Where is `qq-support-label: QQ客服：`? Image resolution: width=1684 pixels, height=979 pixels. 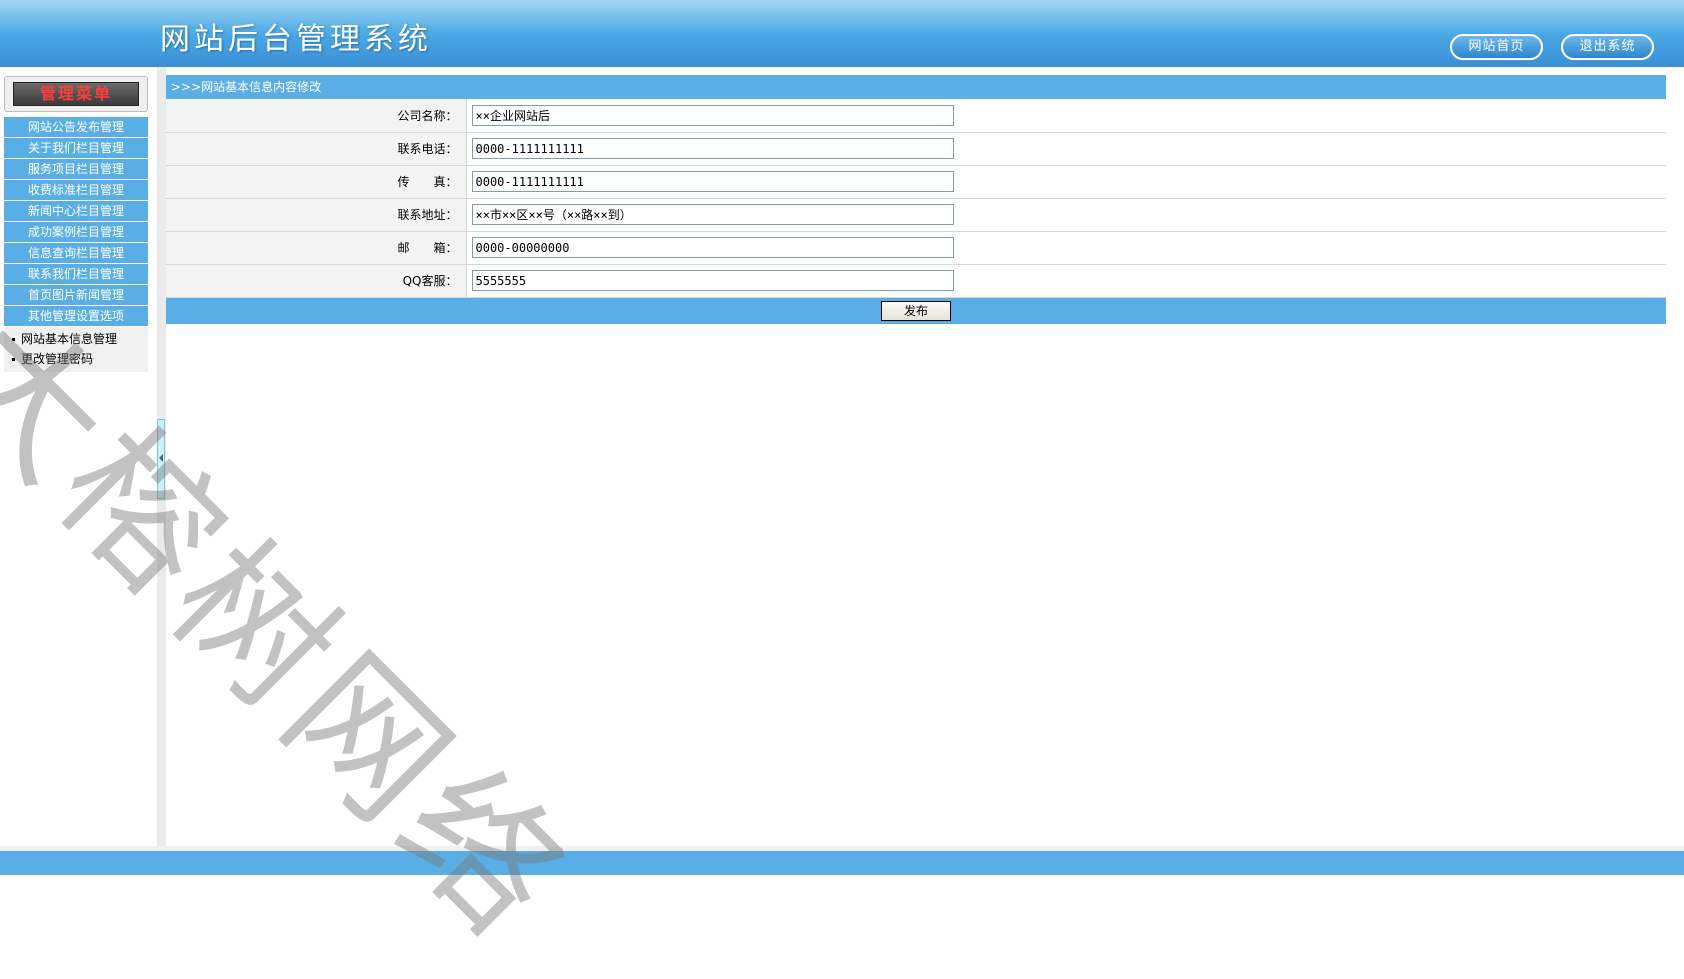
qq-support-label: QQ客服： is located at coordinates (316, 281).